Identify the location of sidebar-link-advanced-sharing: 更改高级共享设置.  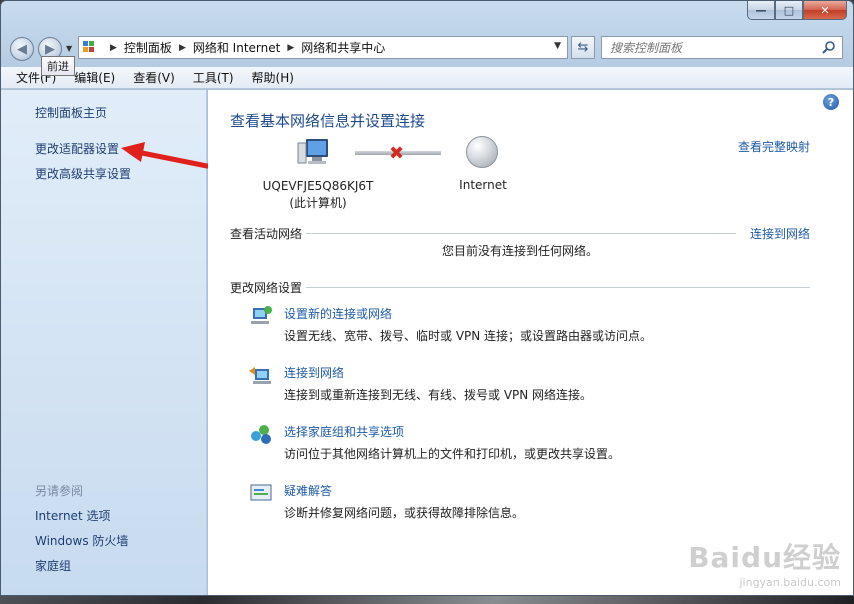
(83, 173).